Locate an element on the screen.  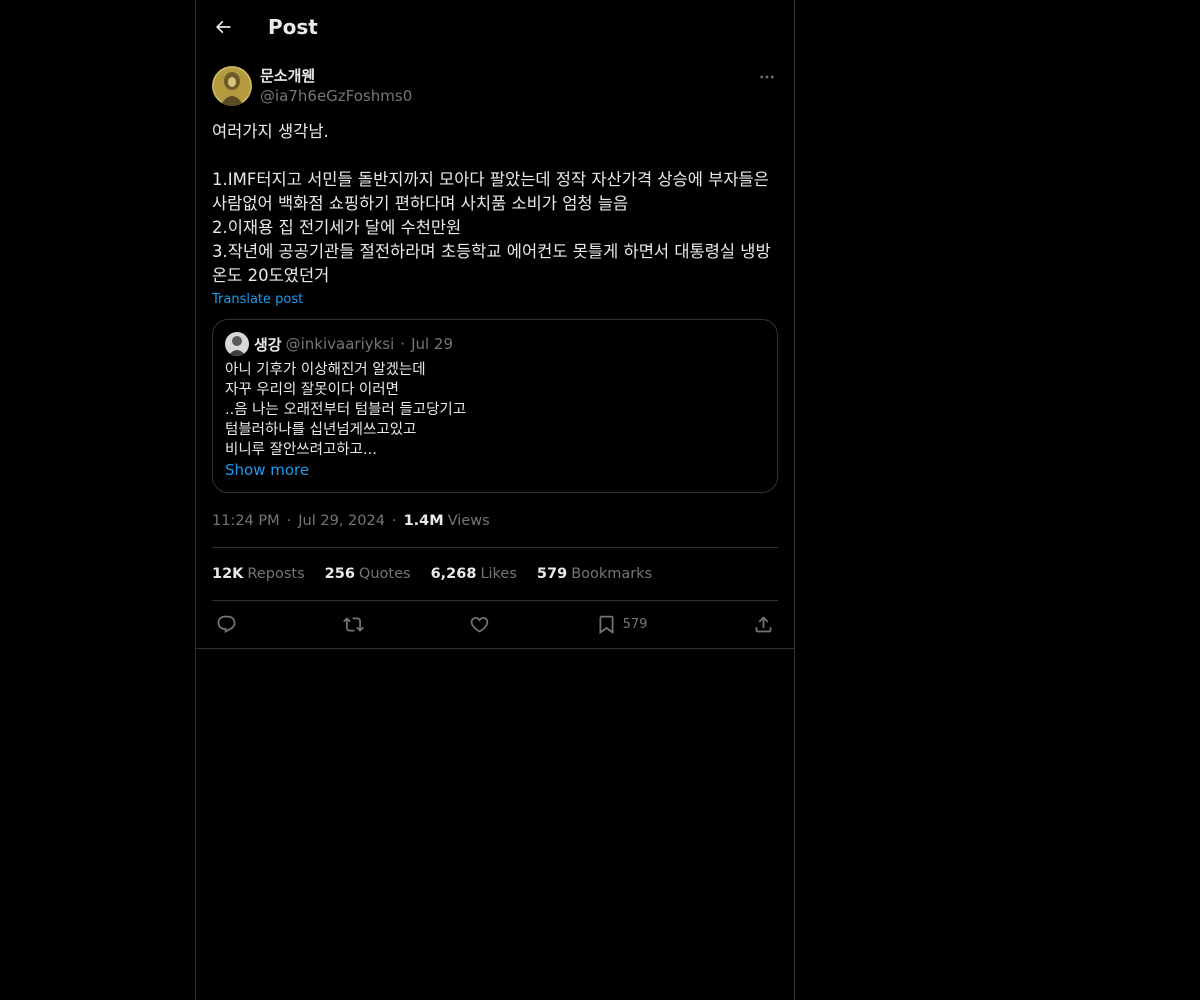
post-meta: 11:24 PM · Jul 29, 2024 · 1.4M Views is located at coordinates (495, 521).